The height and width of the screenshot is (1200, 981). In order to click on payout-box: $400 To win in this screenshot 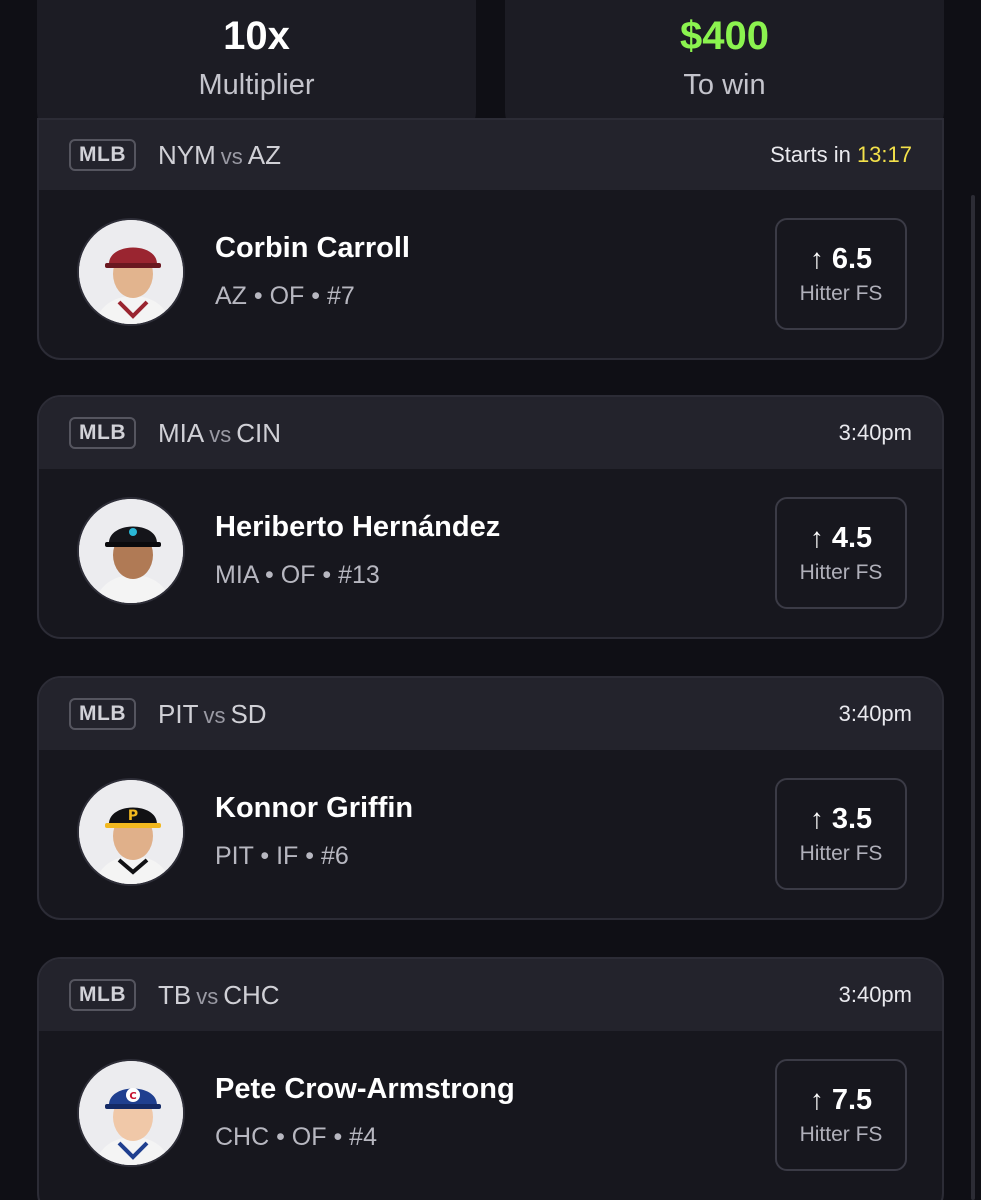, I will do `click(724, 67)`.